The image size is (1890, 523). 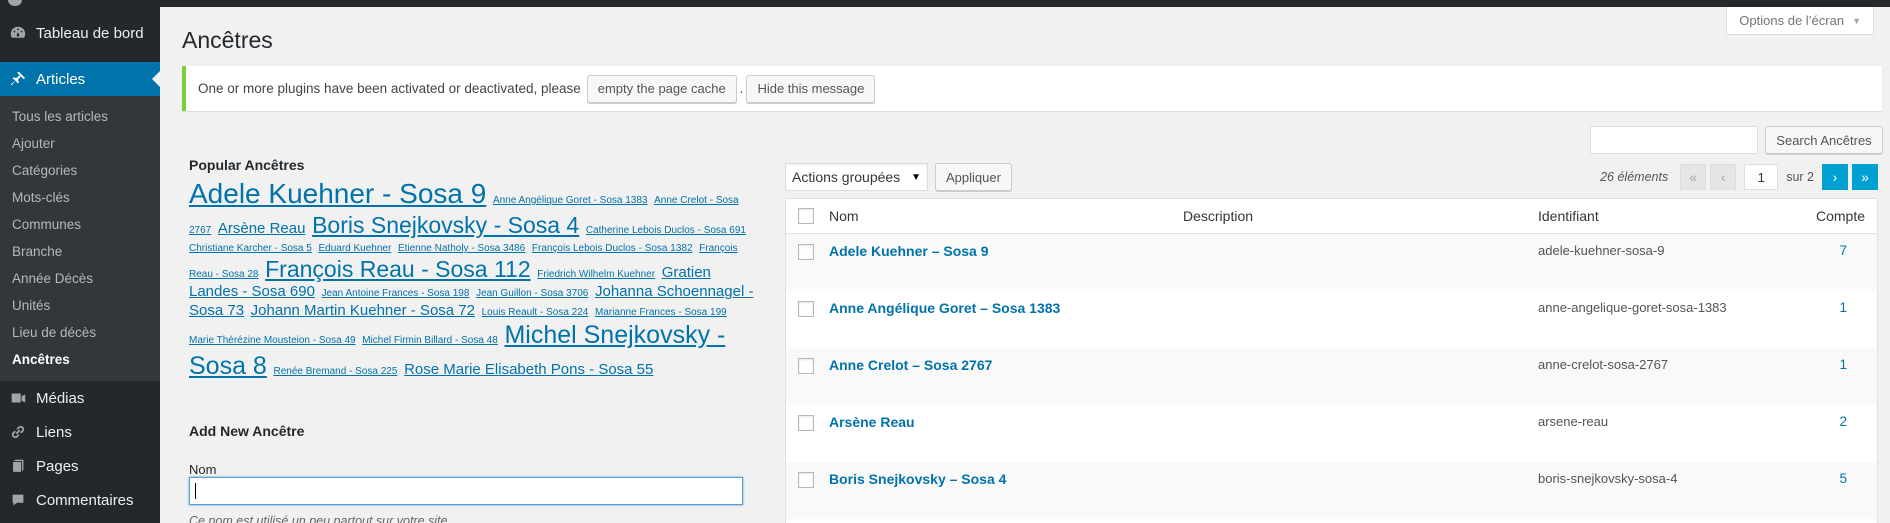 I want to click on search-input, so click(x=1674, y=140).